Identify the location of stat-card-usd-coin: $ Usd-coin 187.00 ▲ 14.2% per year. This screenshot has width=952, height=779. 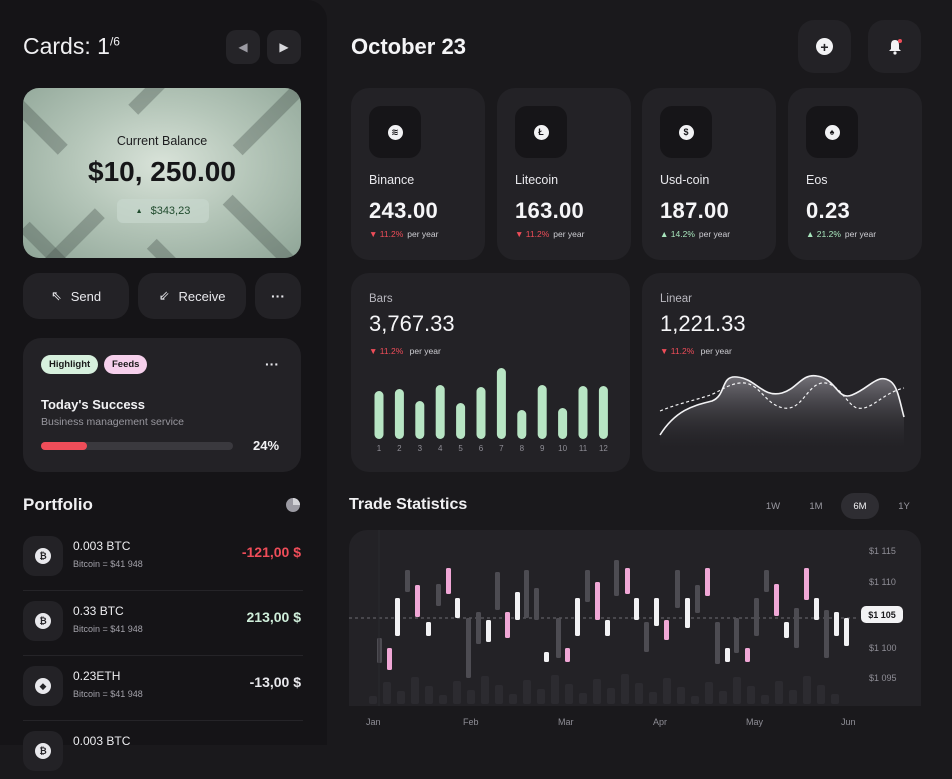
(709, 174).